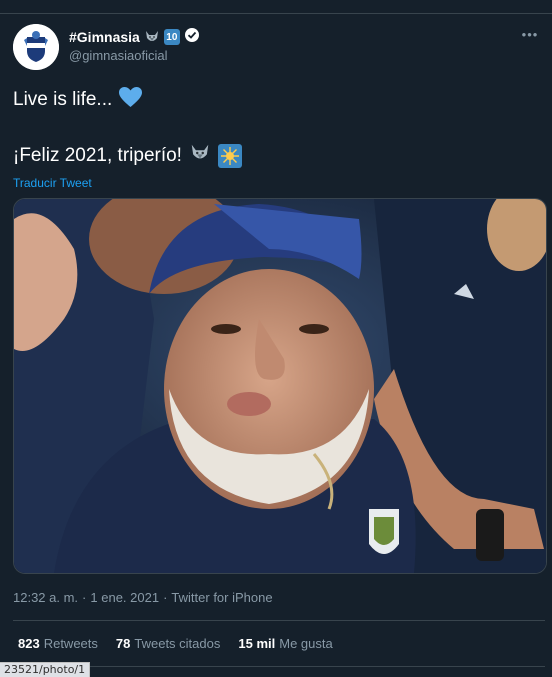 Image resolution: width=552 pixels, height=677 pixels. I want to click on tweet-text-line-2: ¡Feliz 2021, triperío!, so click(127, 156).